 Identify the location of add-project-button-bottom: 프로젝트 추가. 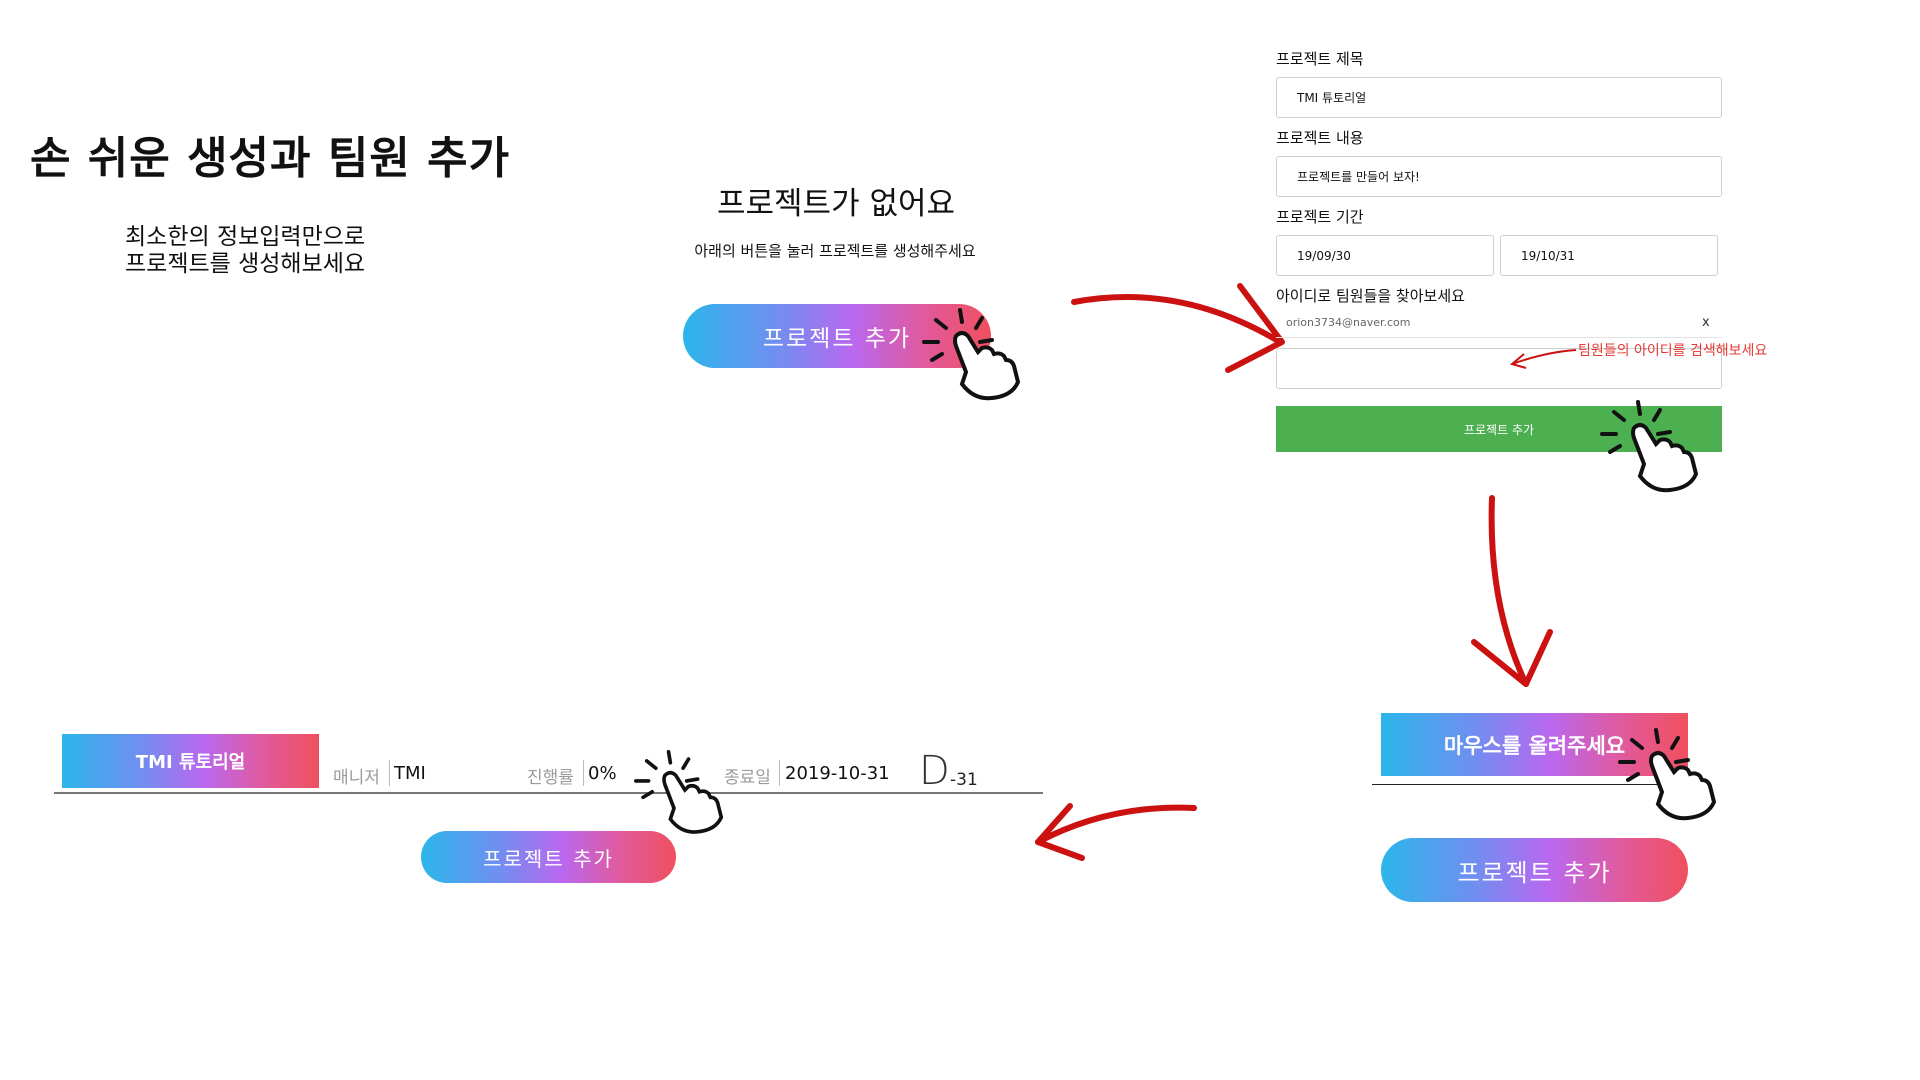
(548, 857).